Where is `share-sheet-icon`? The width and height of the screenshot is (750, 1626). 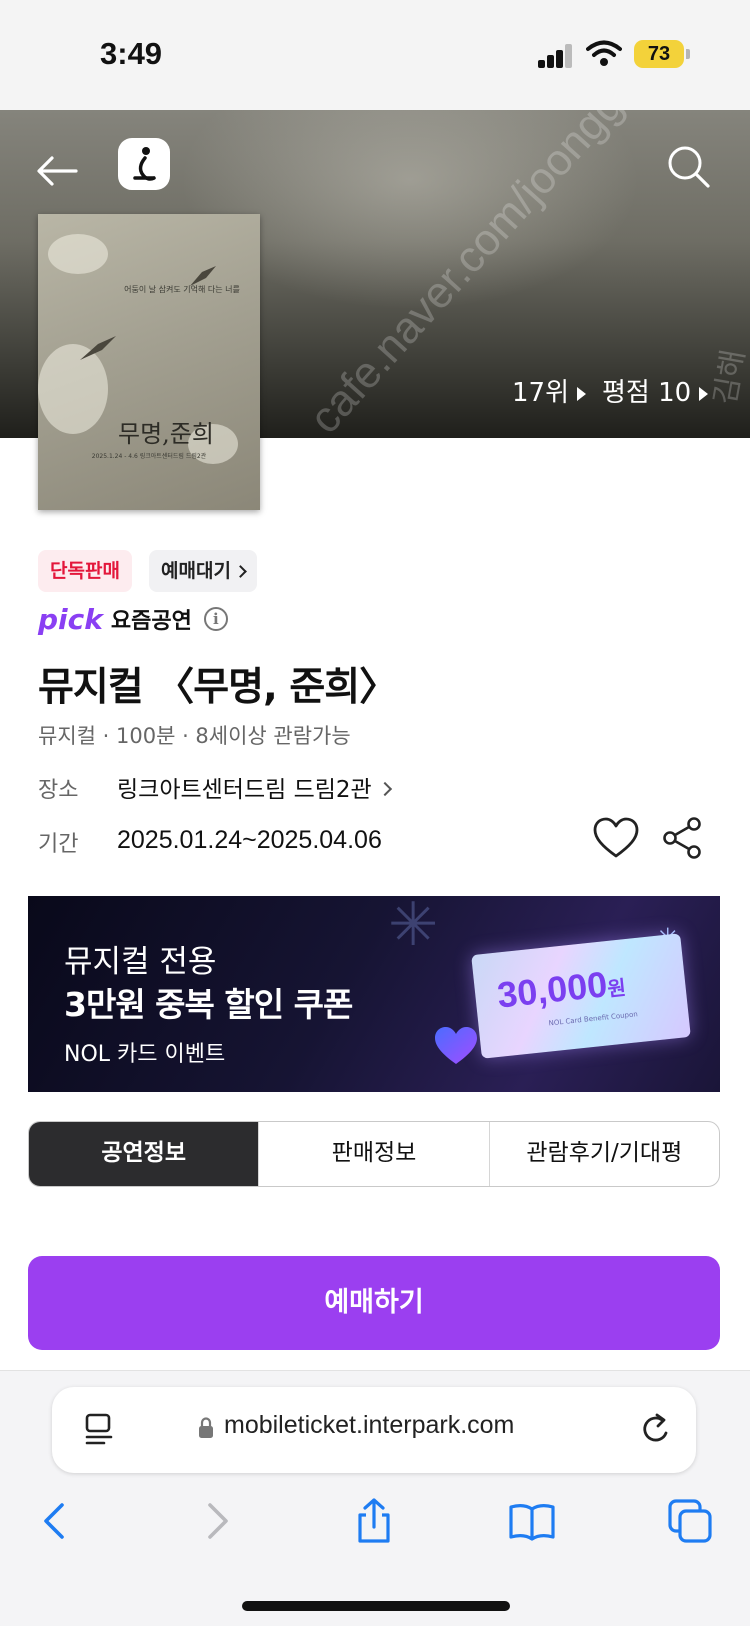
share-sheet-icon is located at coordinates (374, 1521).